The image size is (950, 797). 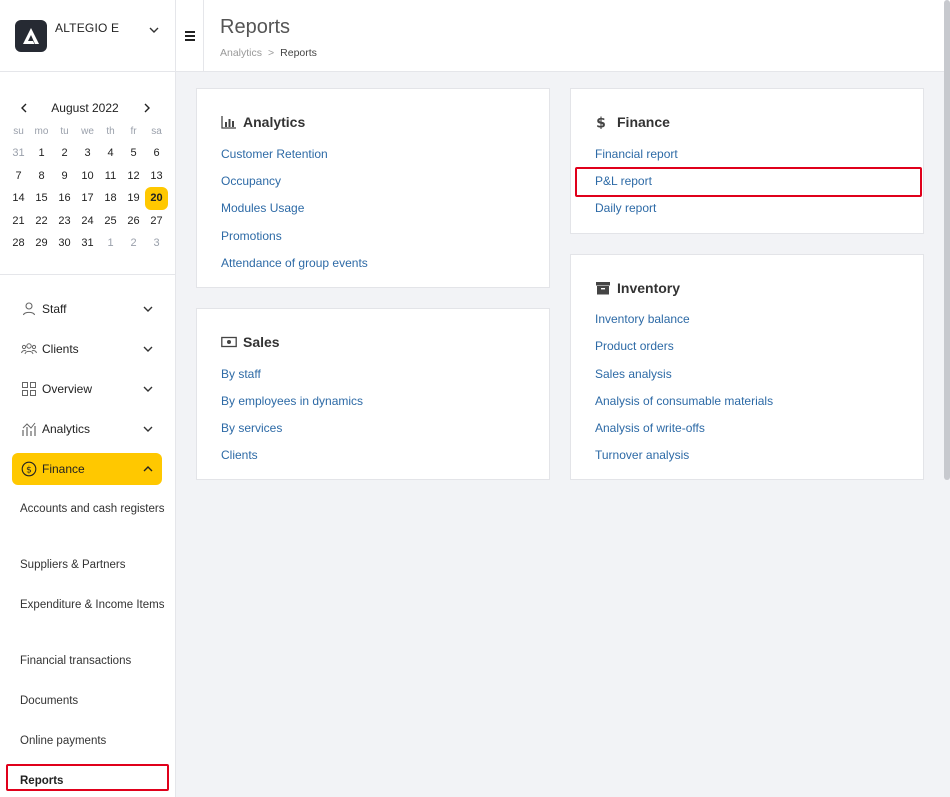 I want to click on report-link-by-employees-dynamics: By employees in dynamics, so click(x=292, y=401).